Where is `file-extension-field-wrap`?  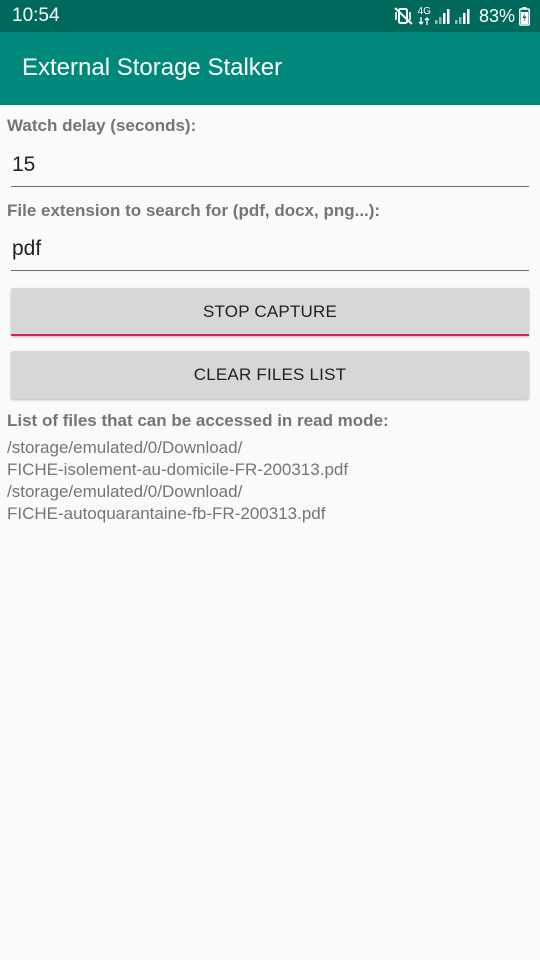
file-extension-field-wrap is located at coordinates (270, 250).